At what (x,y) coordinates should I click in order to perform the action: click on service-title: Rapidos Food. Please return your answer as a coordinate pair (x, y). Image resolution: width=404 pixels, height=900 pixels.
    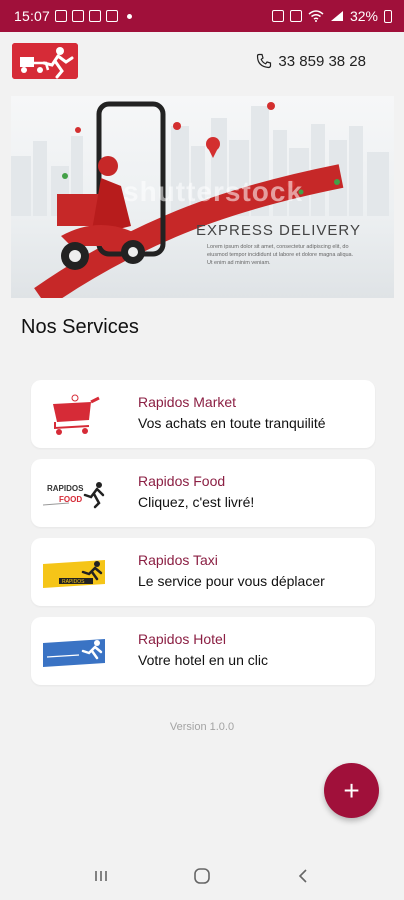
    Looking at the image, I should click on (182, 481).